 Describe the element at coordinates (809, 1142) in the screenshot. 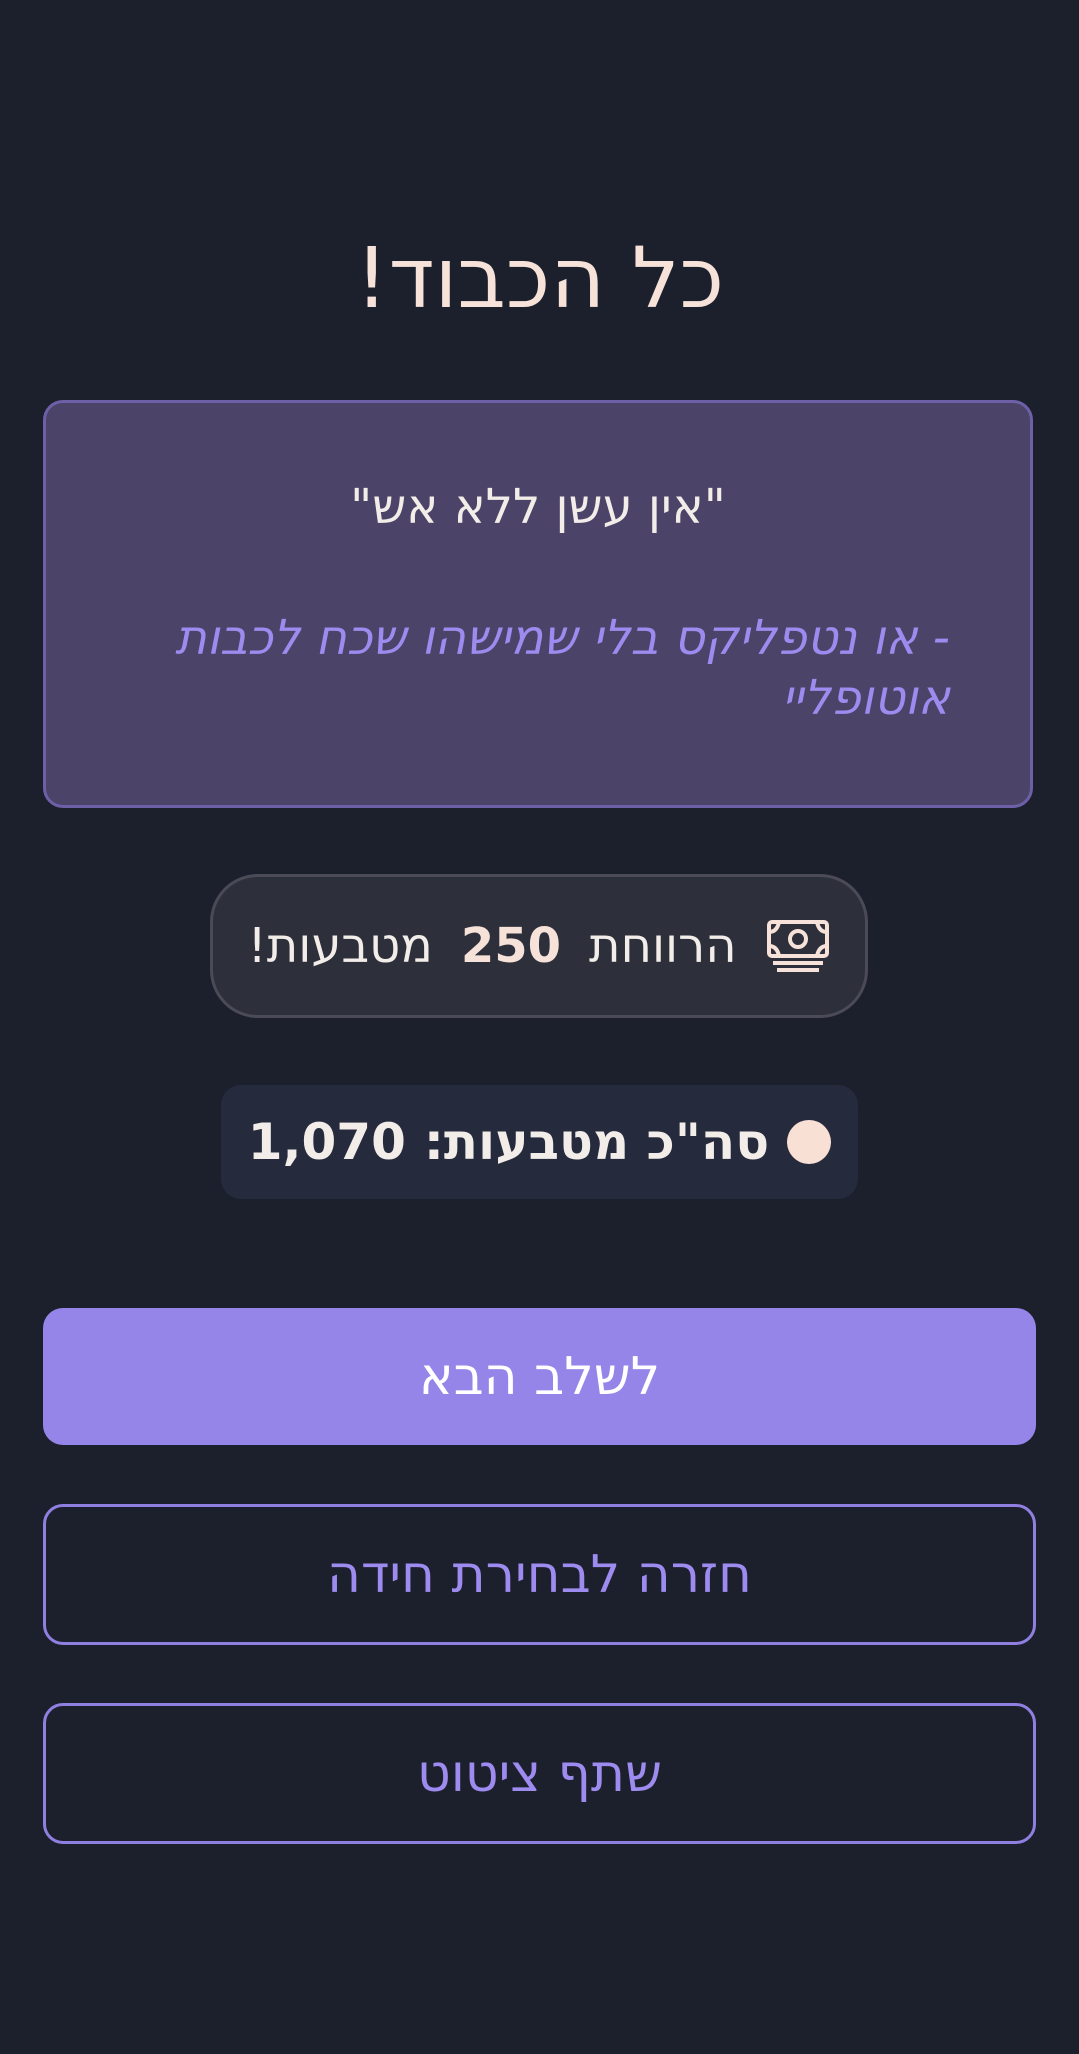

I see `coin-icon` at that location.